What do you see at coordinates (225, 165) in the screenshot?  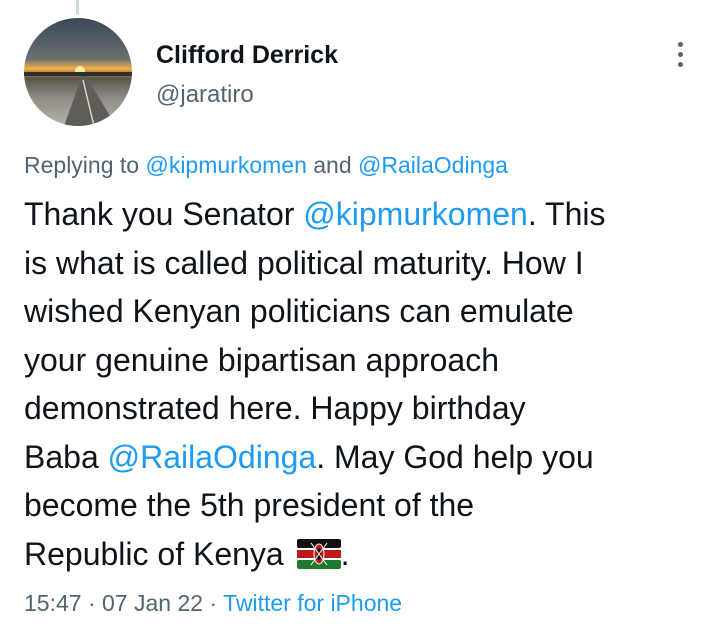 I see `replying-mention-kipmurkomen: @kipmurkomen` at bounding box center [225, 165].